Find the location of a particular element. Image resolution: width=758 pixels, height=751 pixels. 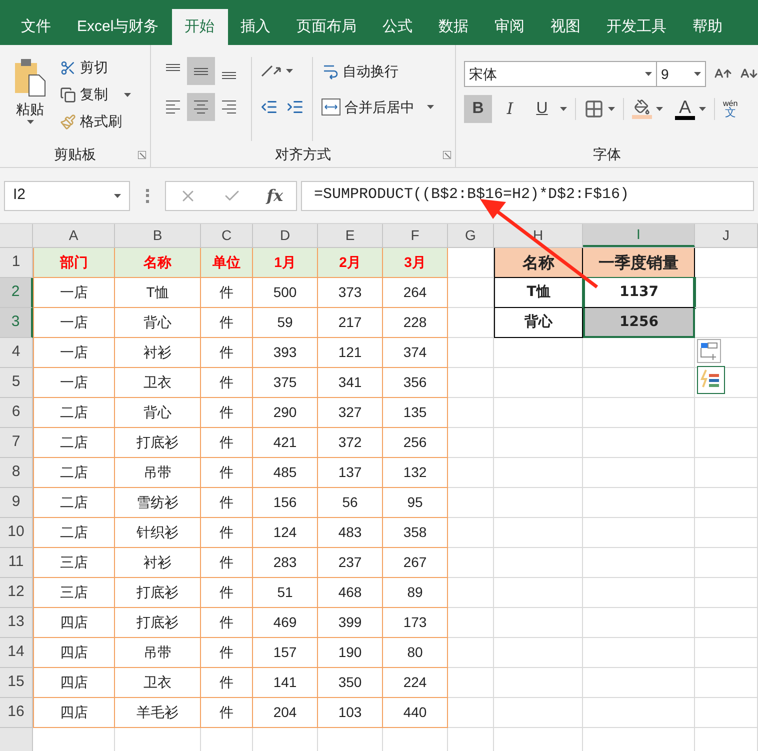

decrease-indent-icon is located at coordinates (269, 107).